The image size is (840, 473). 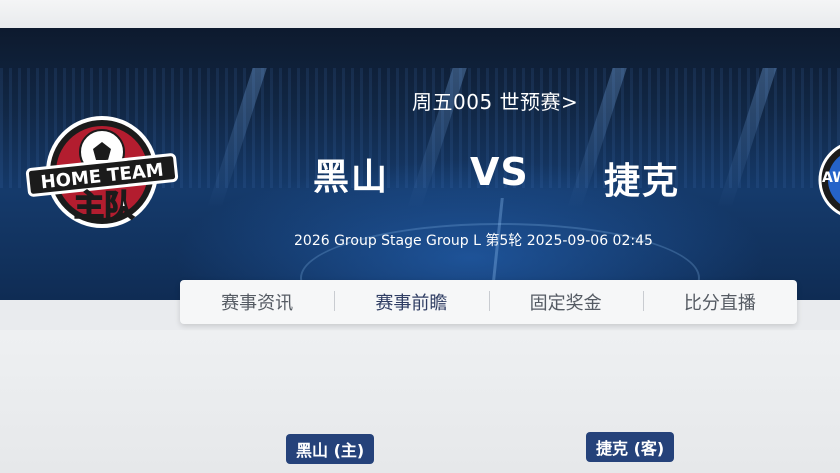 I want to click on away-team-name: 捷克, so click(x=642, y=181).